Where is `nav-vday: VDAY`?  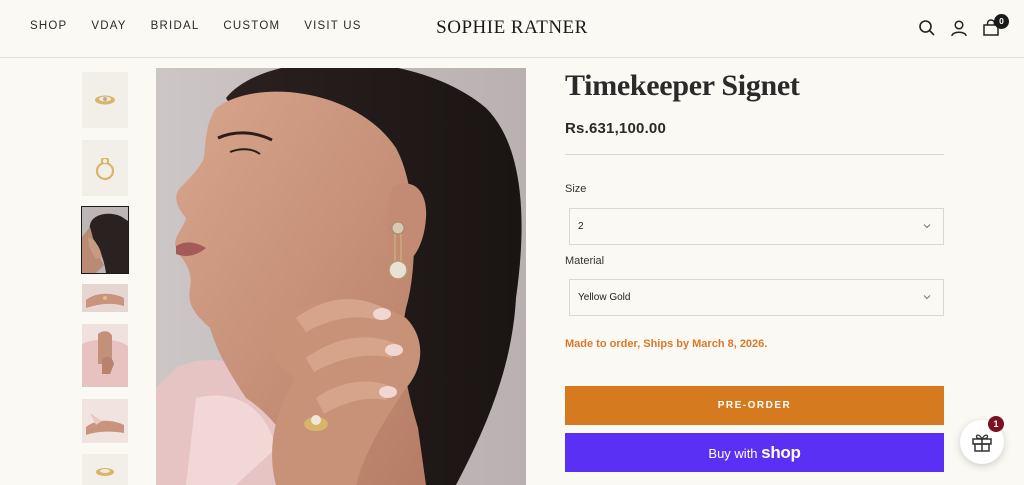
nav-vday: VDAY is located at coordinates (108, 26).